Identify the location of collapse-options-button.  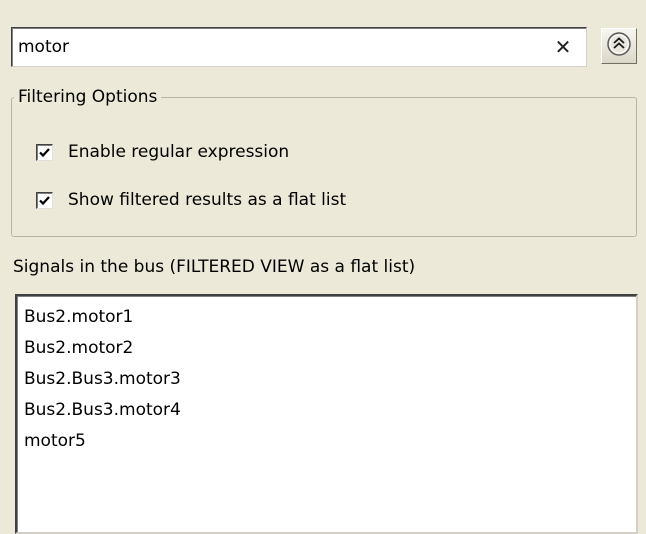
(619, 46).